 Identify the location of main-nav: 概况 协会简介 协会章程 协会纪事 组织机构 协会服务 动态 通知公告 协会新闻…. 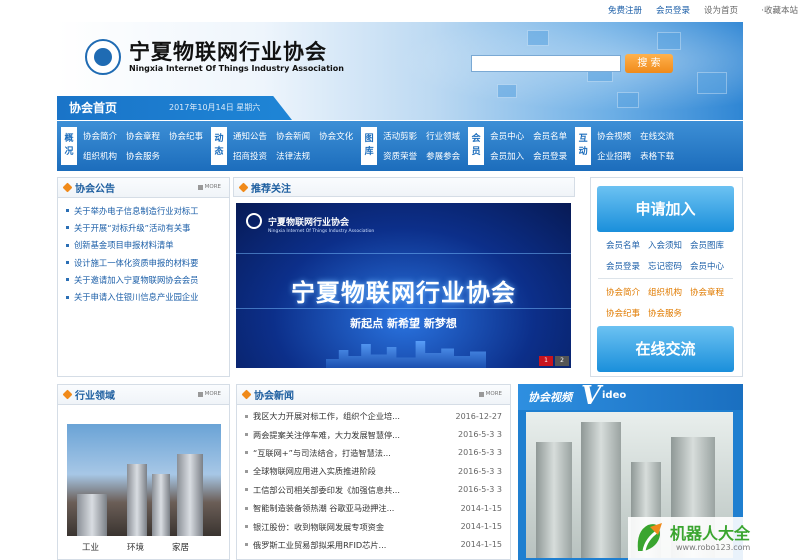
(400, 146).